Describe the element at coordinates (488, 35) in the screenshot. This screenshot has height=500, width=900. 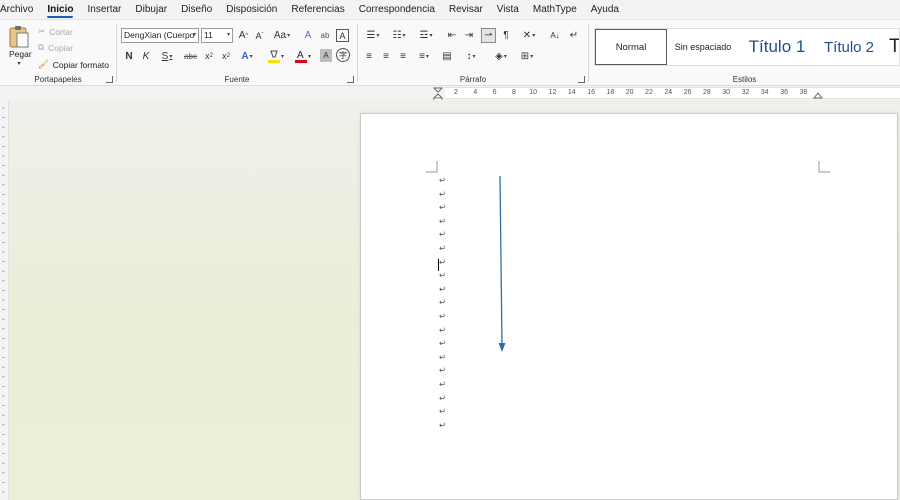
I see `ltr-direction-icon: ⇀` at that location.